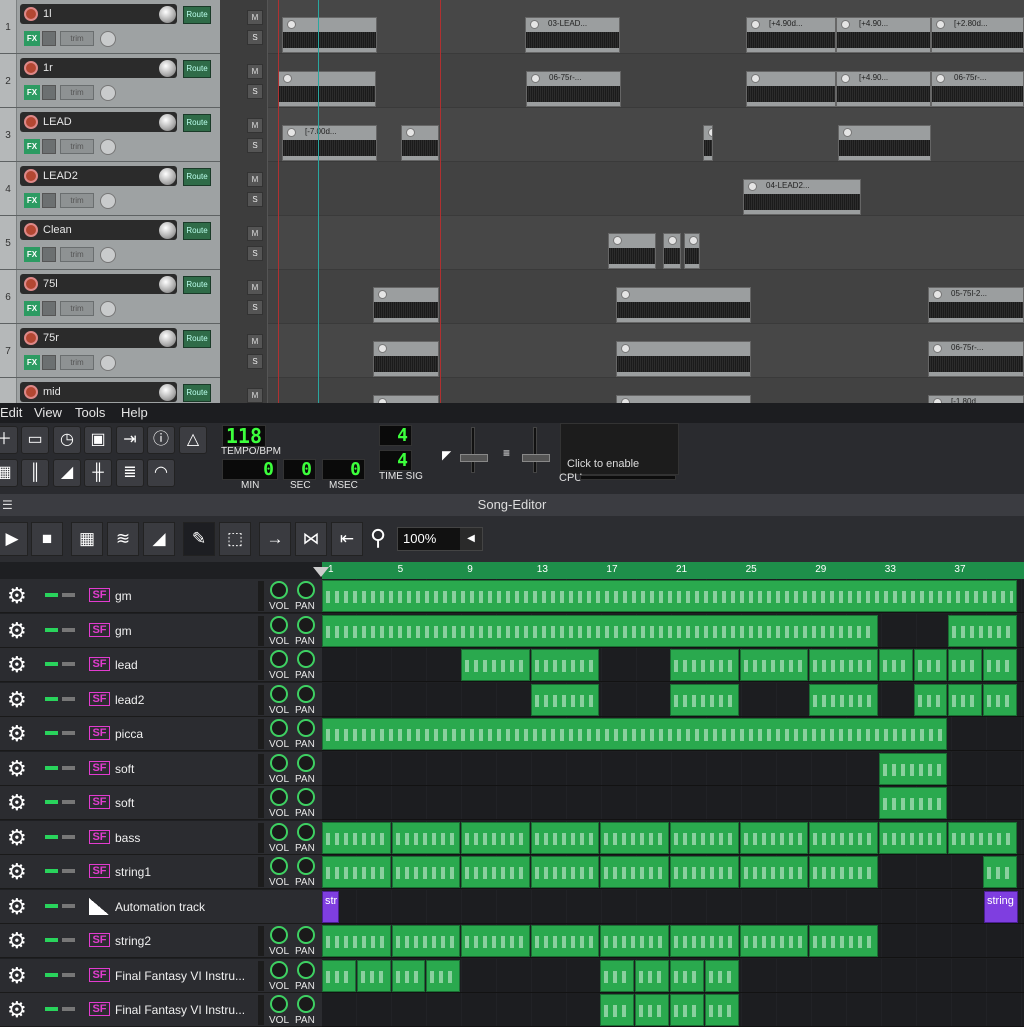 This screenshot has width=1024, height=1027. What do you see at coordinates (185, 665) in the screenshot?
I see `track-name: lead` at bounding box center [185, 665].